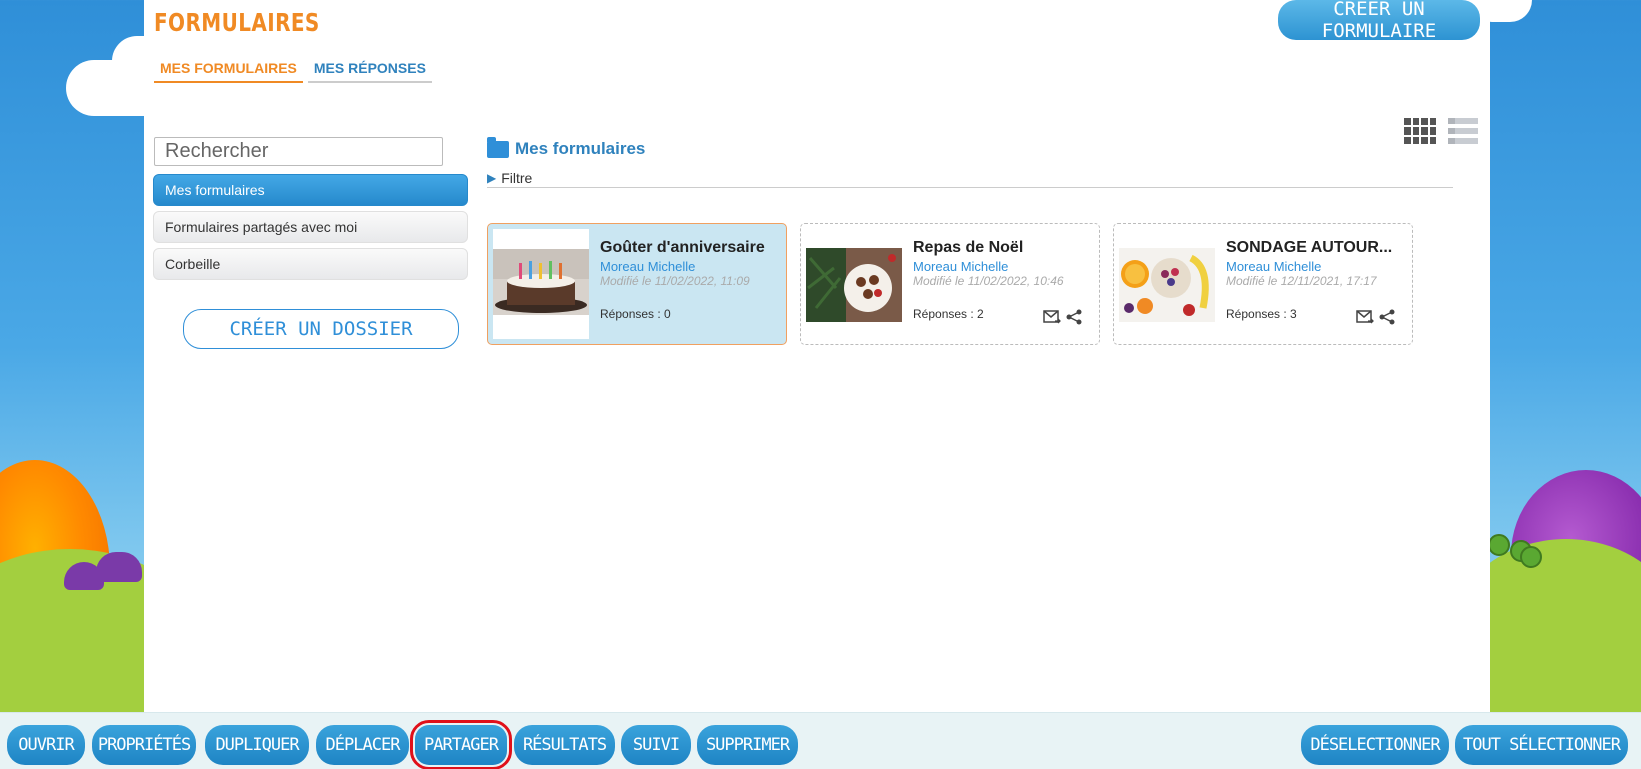  Describe the element at coordinates (988, 281) in the screenshot. I see `form-modified-date: Modifié le 11/02/2022, 10:46` at that location.